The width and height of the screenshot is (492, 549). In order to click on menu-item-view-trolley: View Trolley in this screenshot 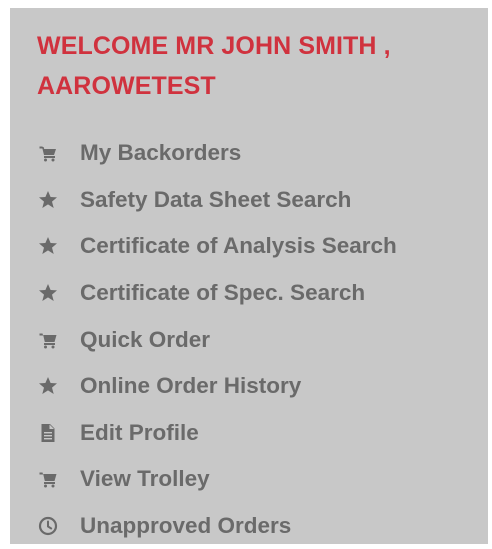, I will do `click(262, 479)`.